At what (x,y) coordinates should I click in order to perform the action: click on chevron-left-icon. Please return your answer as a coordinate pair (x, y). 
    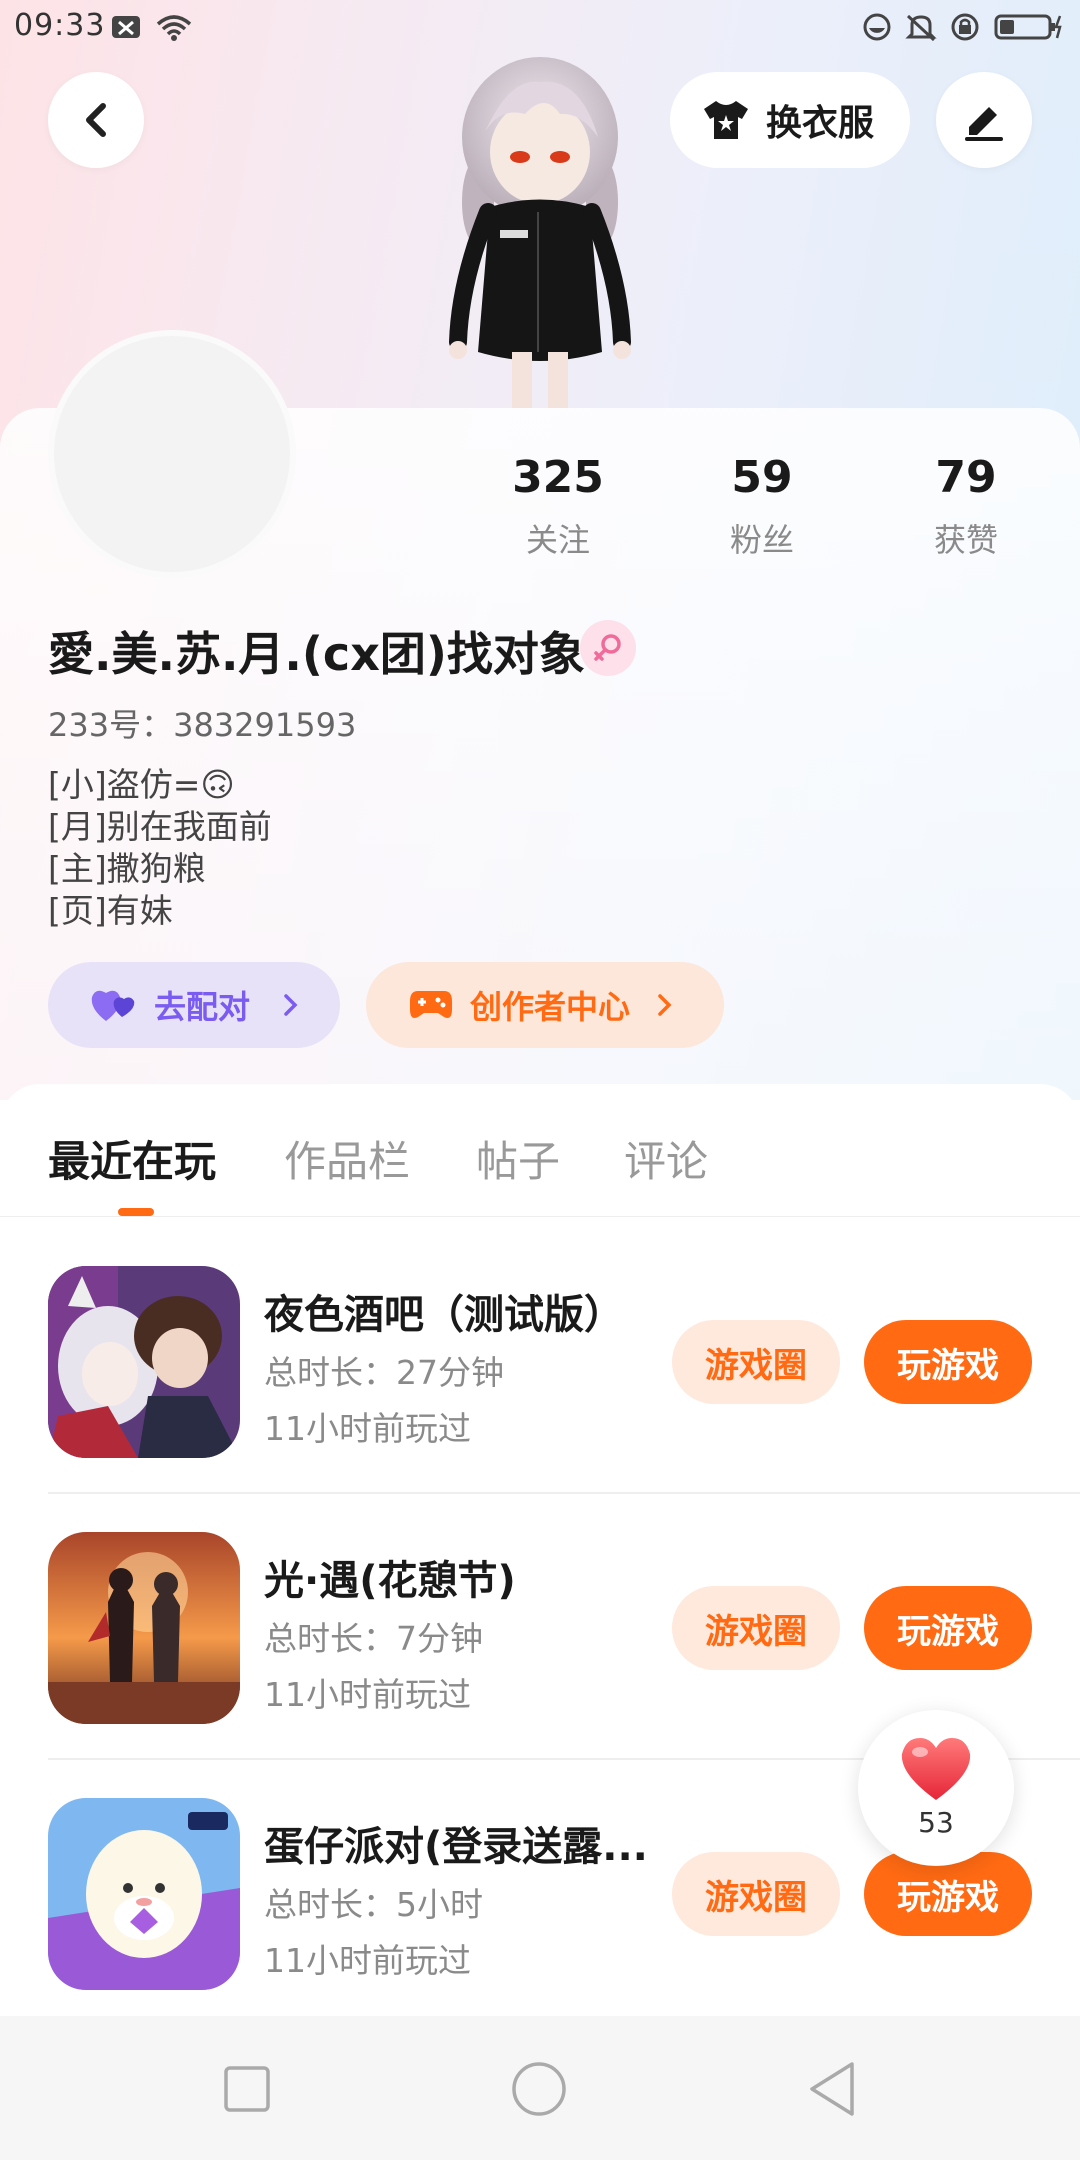
    Looking at the image, I should click on (96, 120).